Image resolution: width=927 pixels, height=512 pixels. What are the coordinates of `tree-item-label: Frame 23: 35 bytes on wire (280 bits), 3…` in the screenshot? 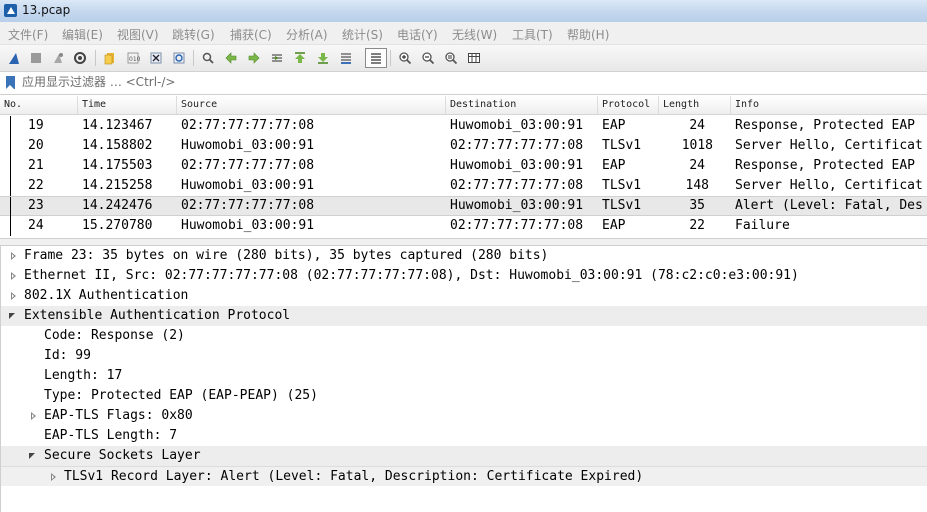 It's located at (286, 255).